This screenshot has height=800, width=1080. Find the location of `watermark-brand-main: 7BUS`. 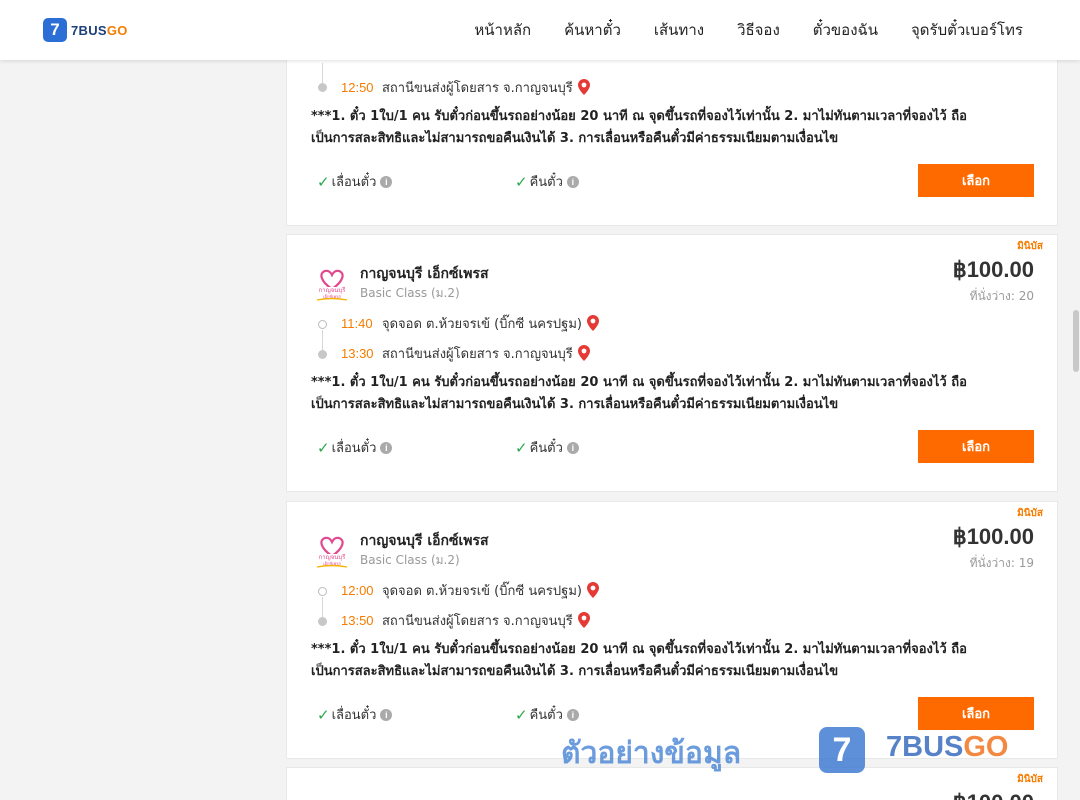

watermark-brand-main: 7BUS is located at coordinates (925, 747).